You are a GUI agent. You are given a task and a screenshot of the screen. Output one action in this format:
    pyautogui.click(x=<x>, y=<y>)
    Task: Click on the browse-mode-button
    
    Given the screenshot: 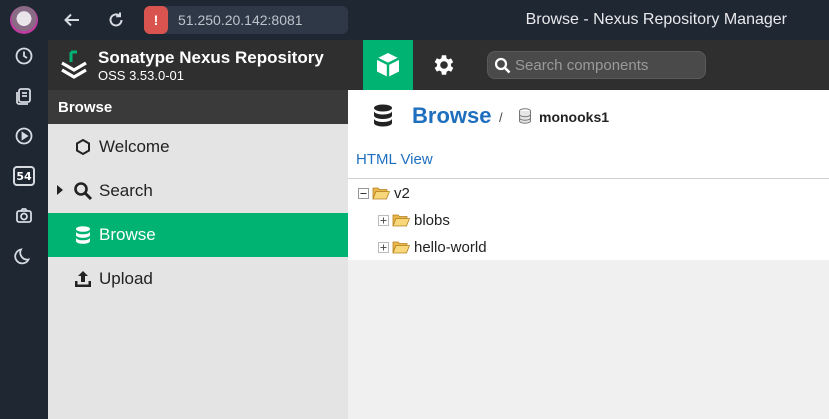 What is the action you would take?
    pyautogui.click(x=388, y=65)
    